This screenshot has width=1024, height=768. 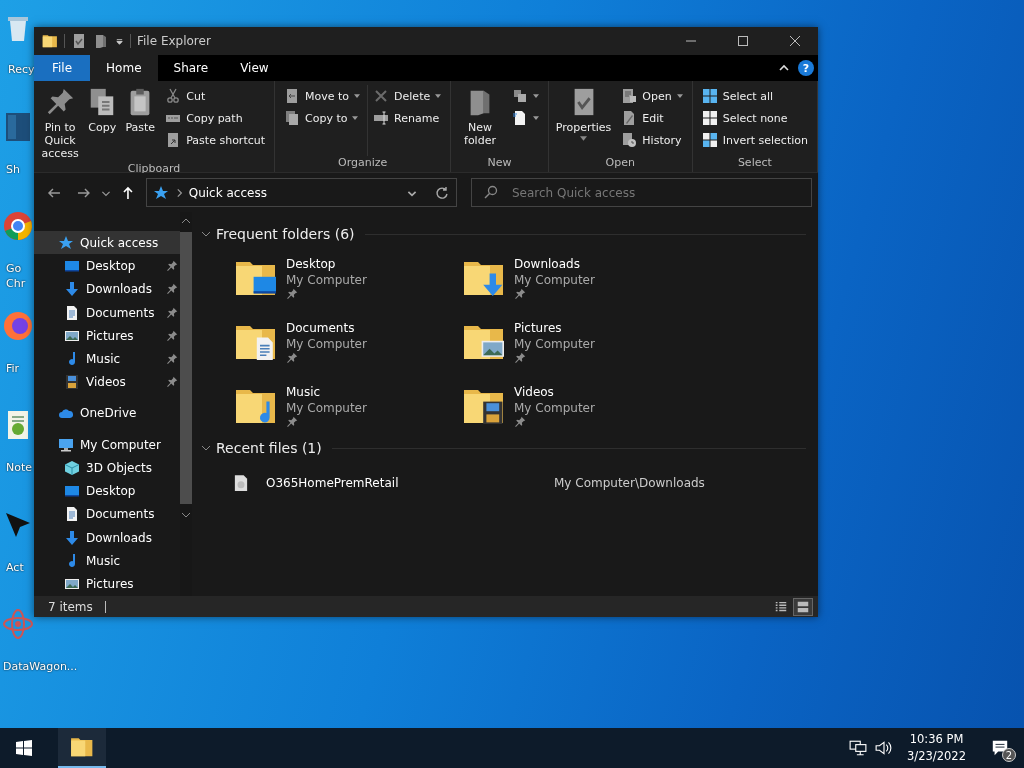 I want to click on desktop-icon-label: Note, so click(x=19, y=467).